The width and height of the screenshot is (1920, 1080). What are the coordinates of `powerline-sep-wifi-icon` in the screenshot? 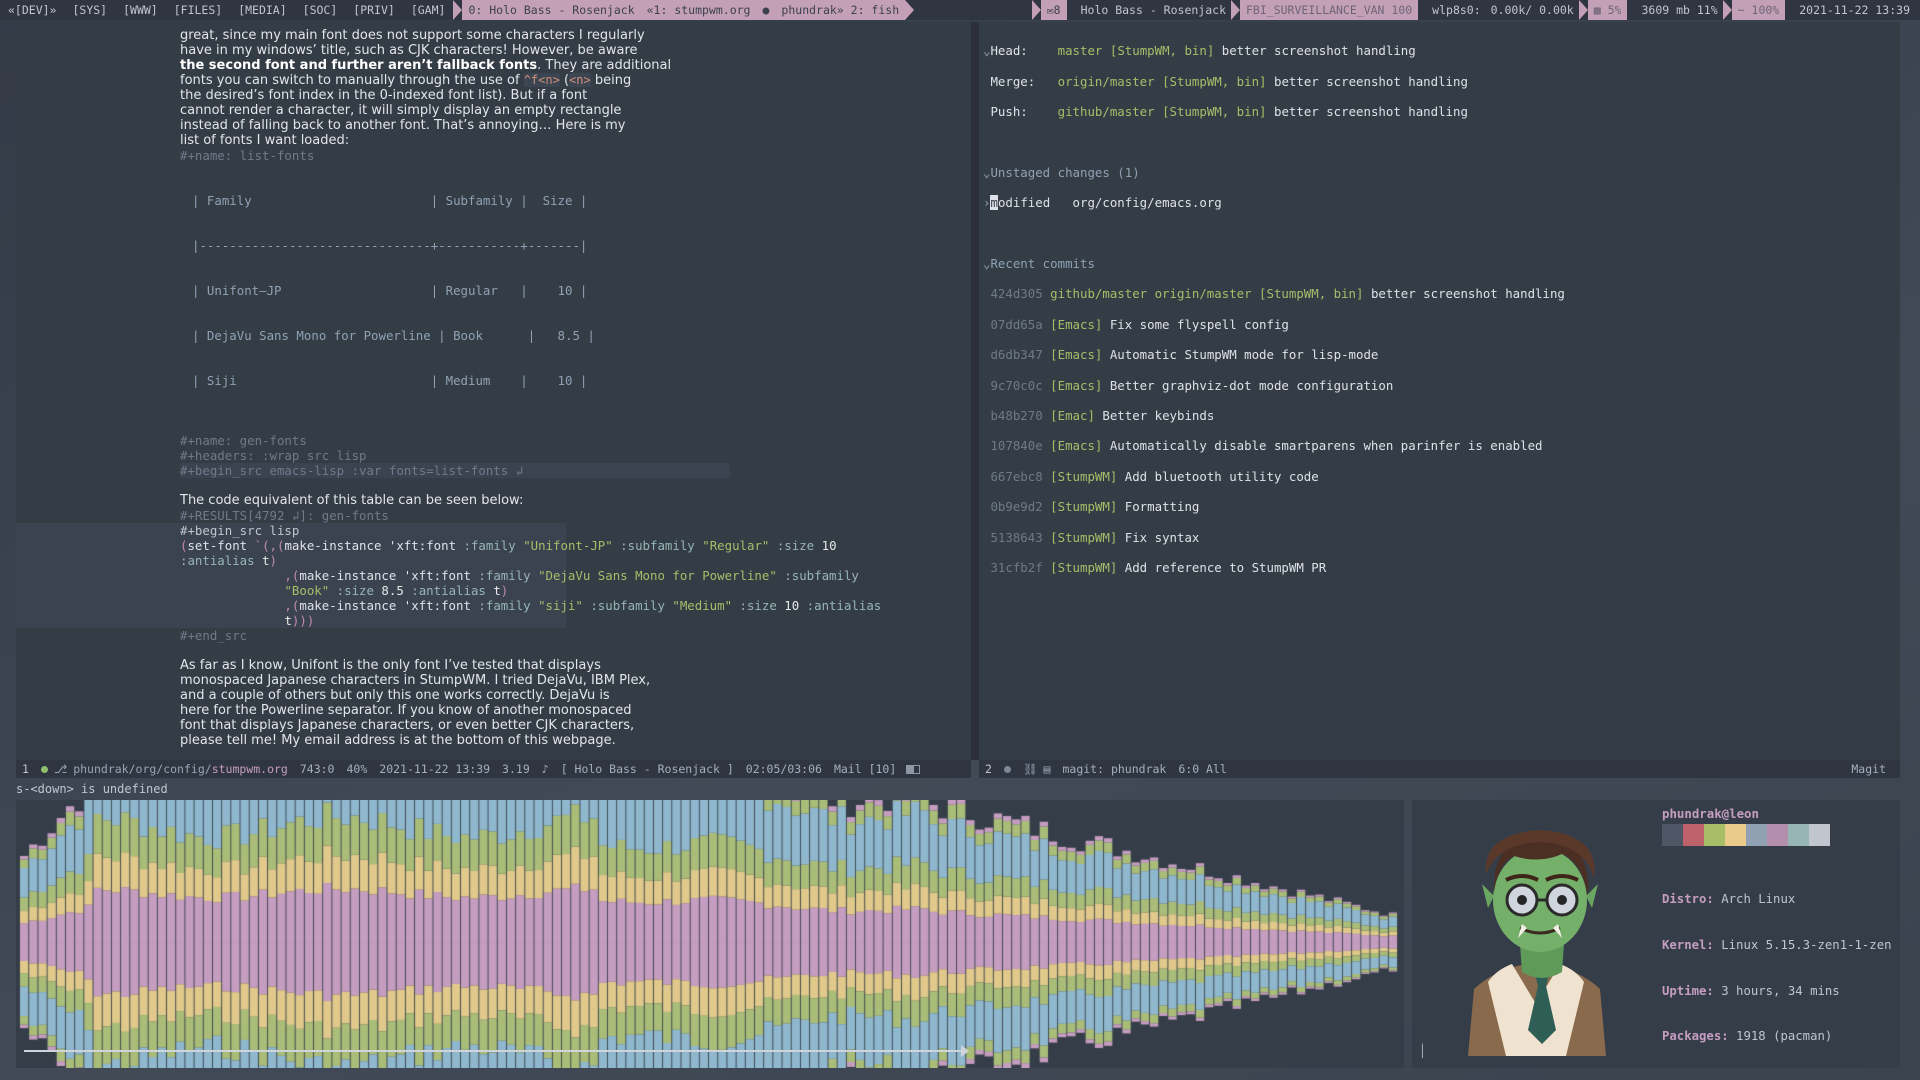 It's located at (1235, 10).